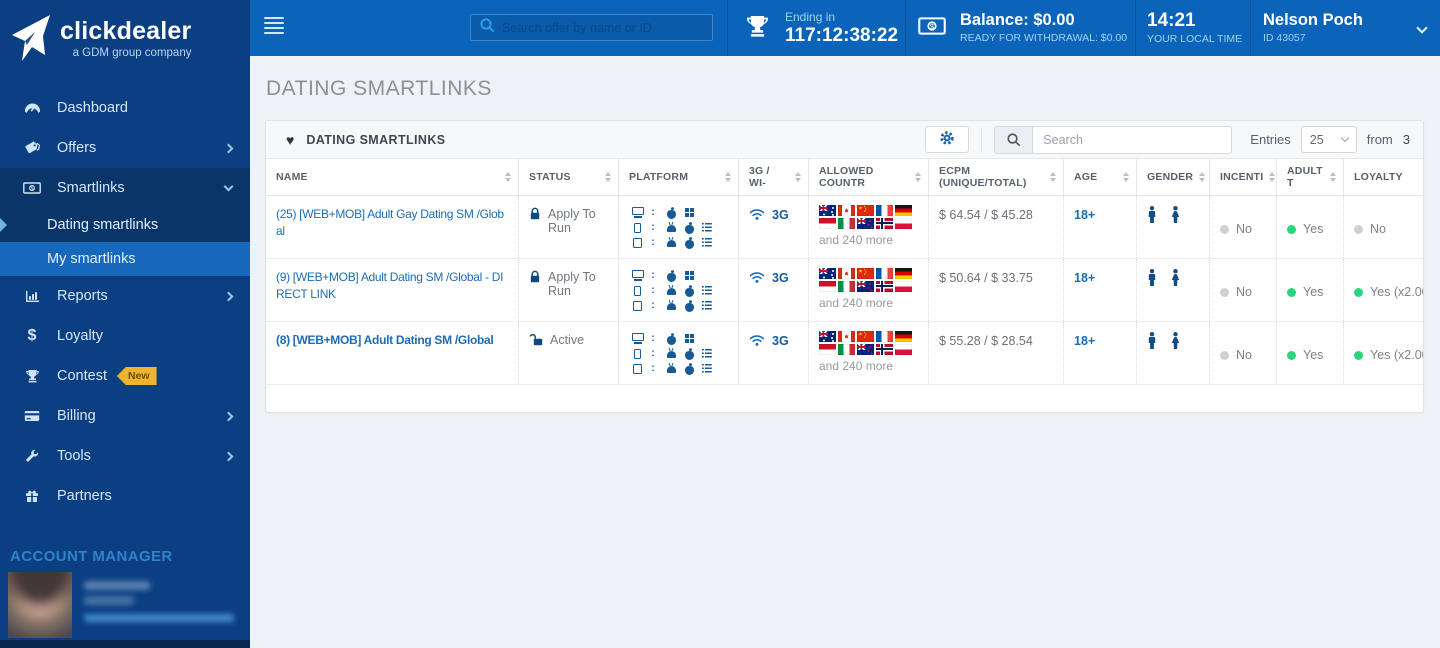 The width and height of the screenshot is (1440, 648). What do you see at coordinates (84, 496) in the screenshot?
I see `sidebar-item-label: Partners` at bounding box center [84, 496].